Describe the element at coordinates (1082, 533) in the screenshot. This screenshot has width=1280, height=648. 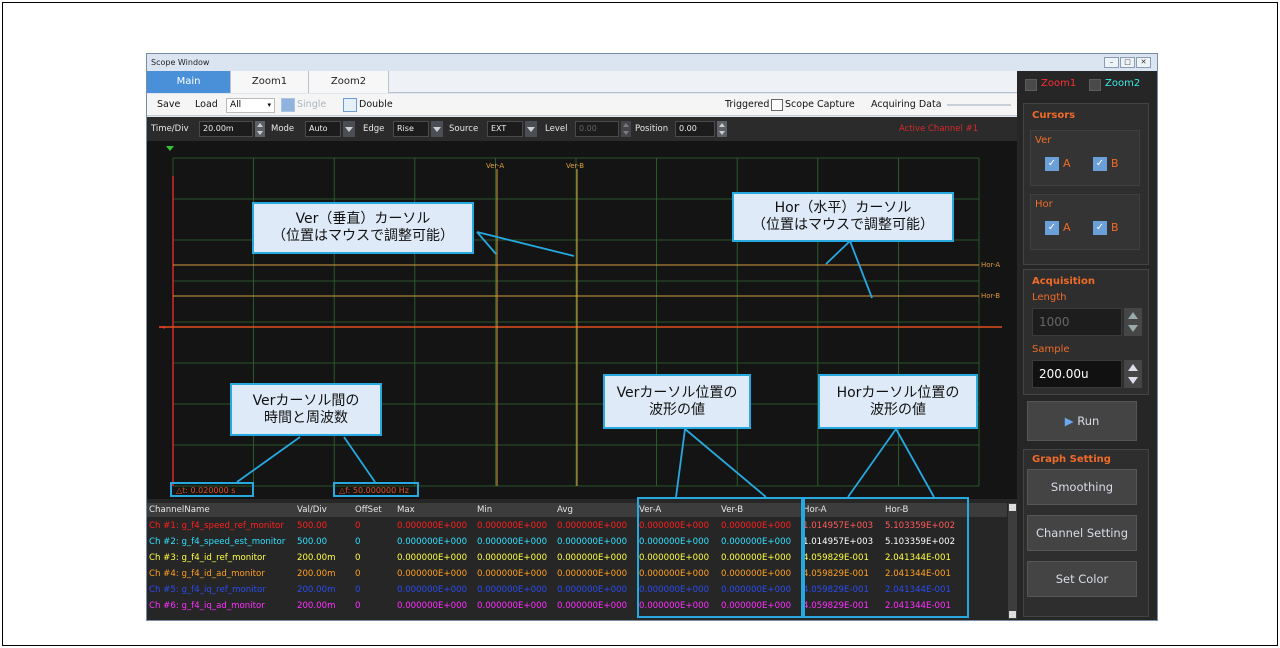
I see `channel-setting-button: Channel Setting` at that location.